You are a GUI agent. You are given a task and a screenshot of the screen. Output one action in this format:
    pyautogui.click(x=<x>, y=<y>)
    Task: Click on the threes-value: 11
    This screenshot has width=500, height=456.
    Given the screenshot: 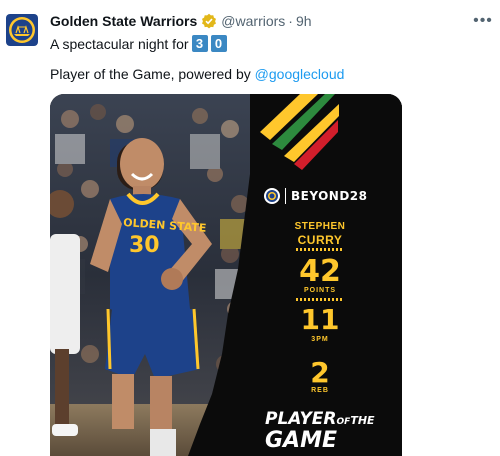 What is the action you would take?
    pyautogui.click(x=320, y=319)
    